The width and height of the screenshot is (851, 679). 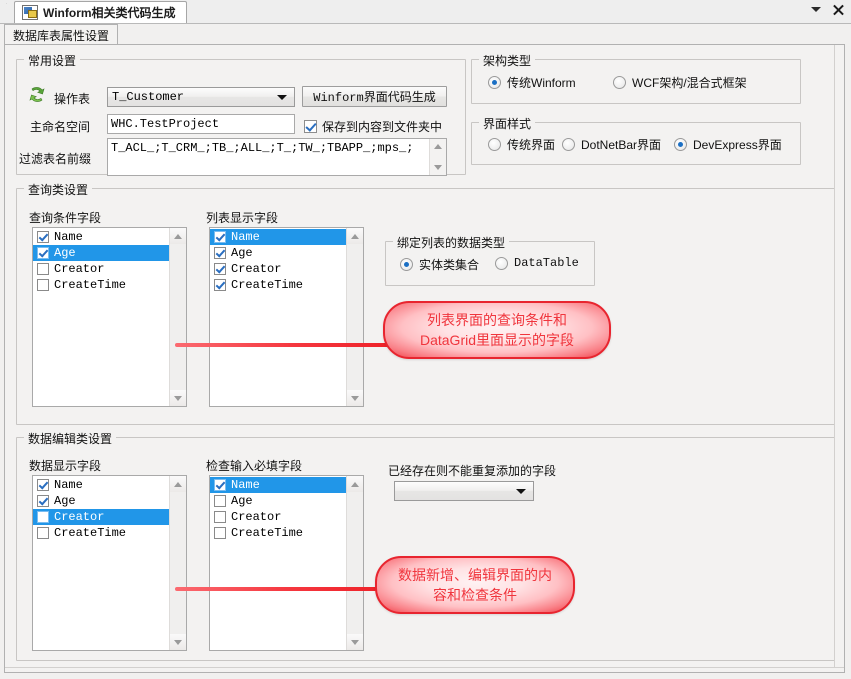 What do you see at coordinates (451, 242) in the screenshot?
I see `group-bind-data-type-title: 绑定列表的数据类型` at bounding box center [451, 242].